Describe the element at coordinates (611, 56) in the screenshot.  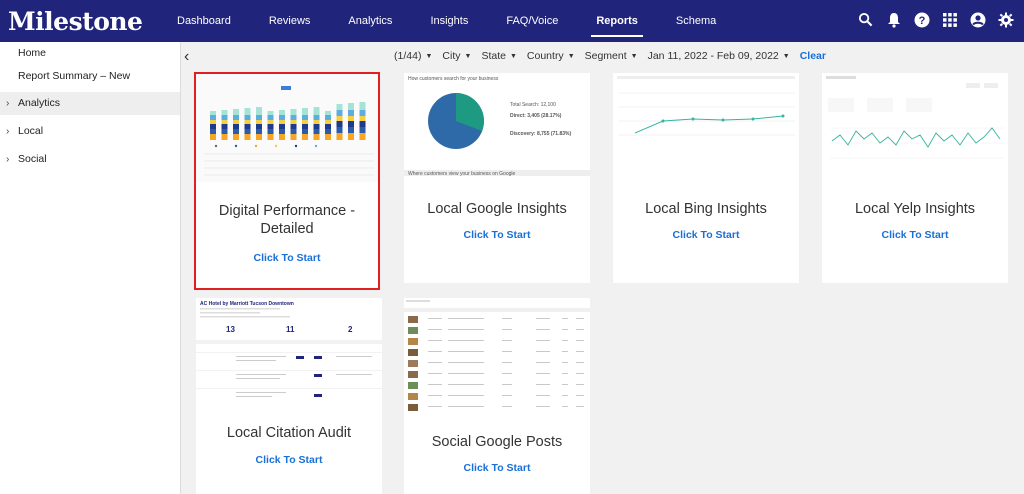
I see `segment-dropdown: Segment ▼` at that location.